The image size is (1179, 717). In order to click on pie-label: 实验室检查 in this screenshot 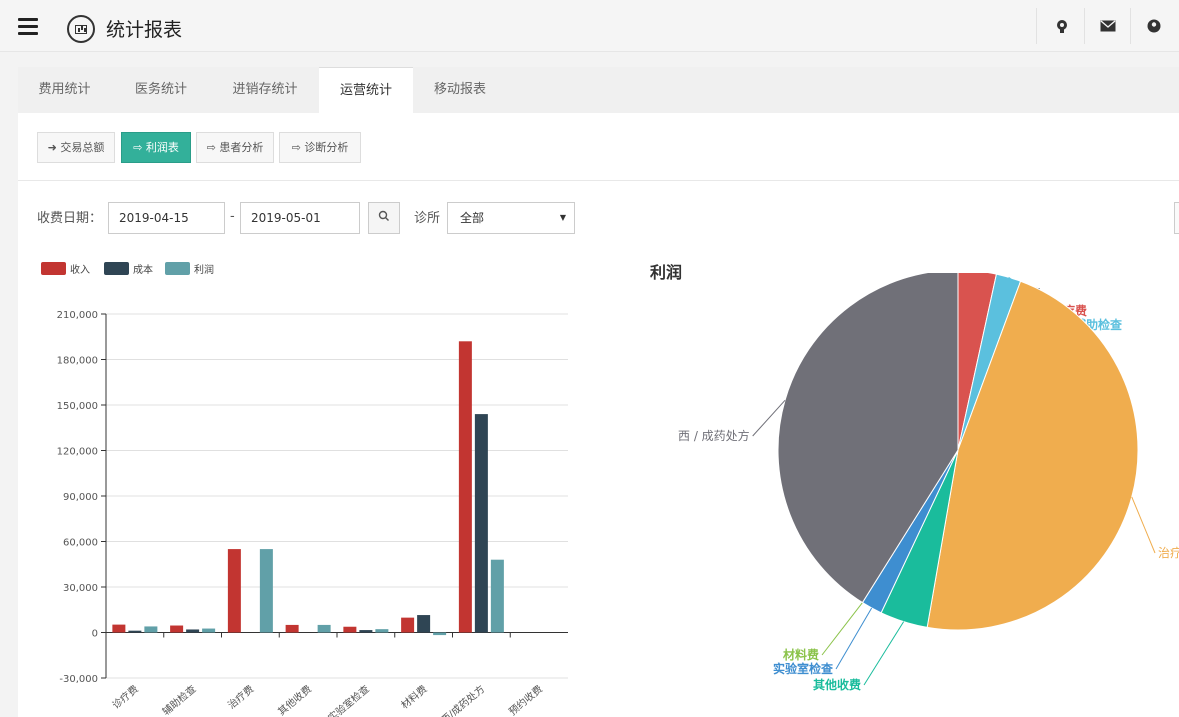, I will do `click(803, 668)`.